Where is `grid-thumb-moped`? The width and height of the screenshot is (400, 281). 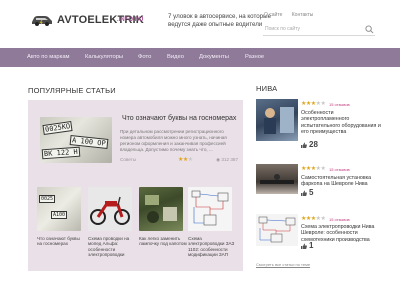 grid-thumb-moped is located at coordinates (110, 209).